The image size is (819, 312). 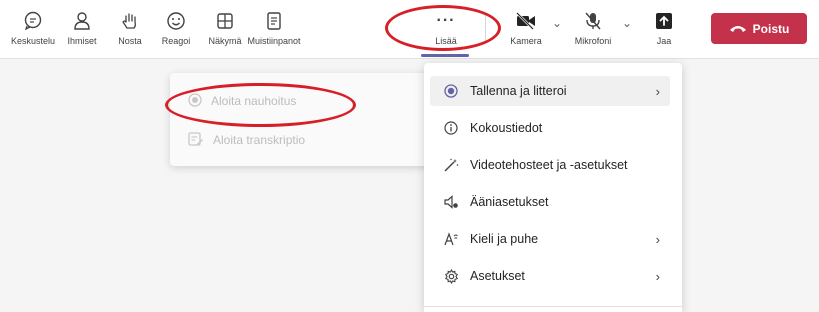 What do you see at coordinates (504, 239) in the screenshot?
I see `menu-item-label: Kieli ja puhe` at bounding box center [504, 239].